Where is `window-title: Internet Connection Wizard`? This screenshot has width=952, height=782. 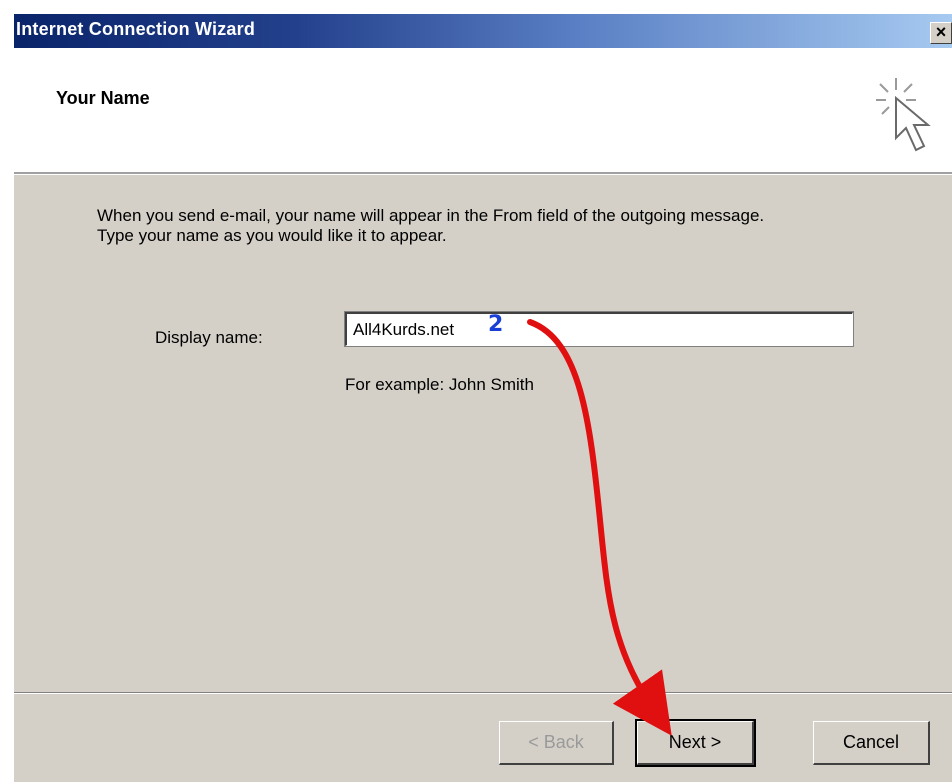 window-title: Internet Connection Wizard is located at coordinates (136, 29).